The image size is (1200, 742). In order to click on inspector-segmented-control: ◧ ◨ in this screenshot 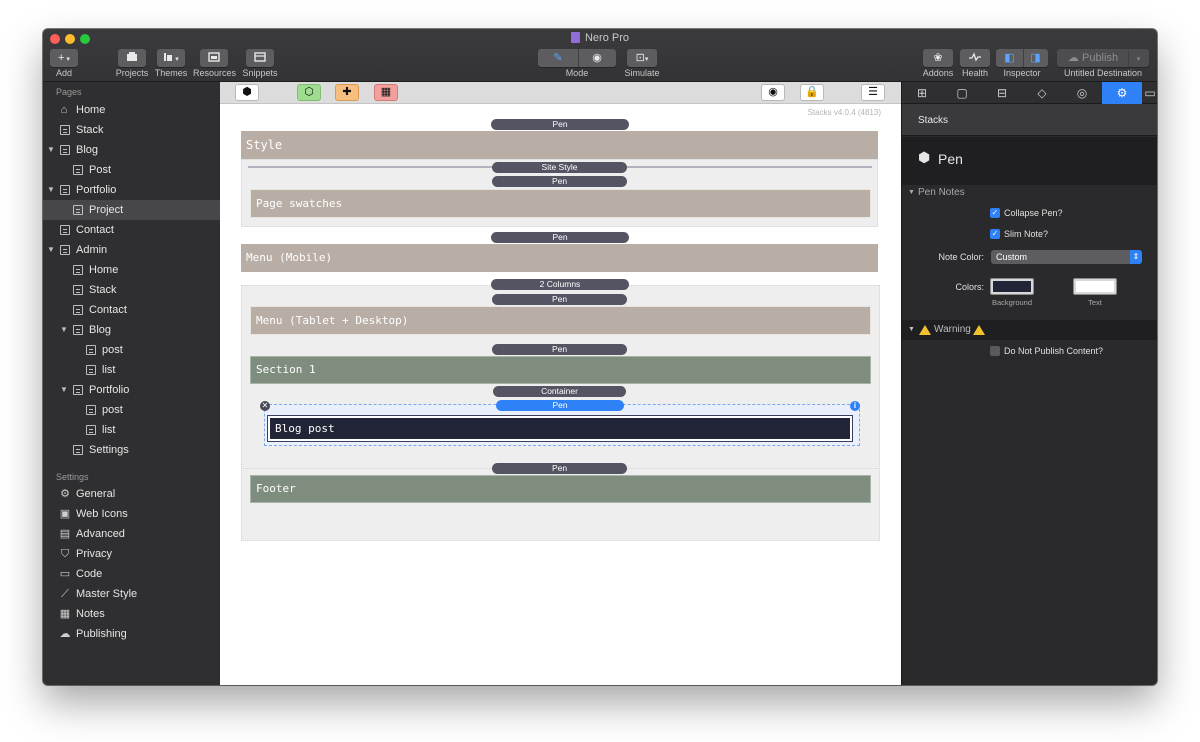, I will do `click(1022, 58)`.